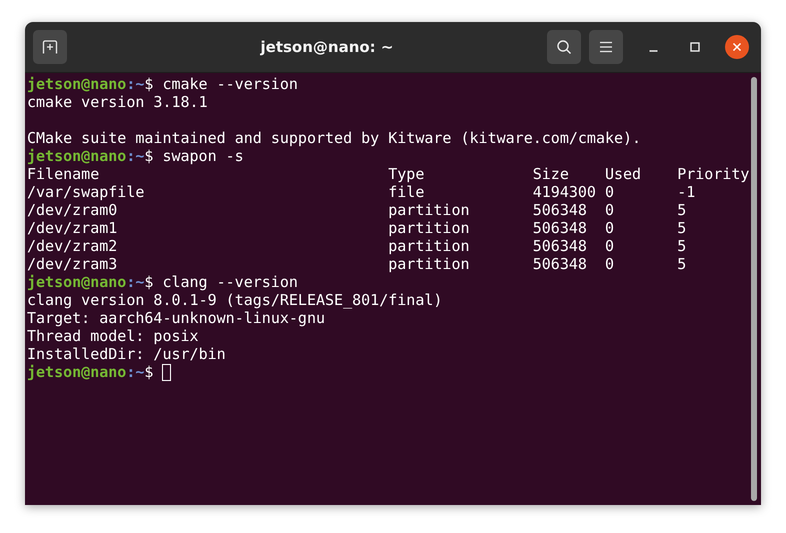 This screenshot has height=533, width=786. What do you see at coordinates (754, 289) in the screenshot?
I see `scrollbar` at bounding box center [754, 289].